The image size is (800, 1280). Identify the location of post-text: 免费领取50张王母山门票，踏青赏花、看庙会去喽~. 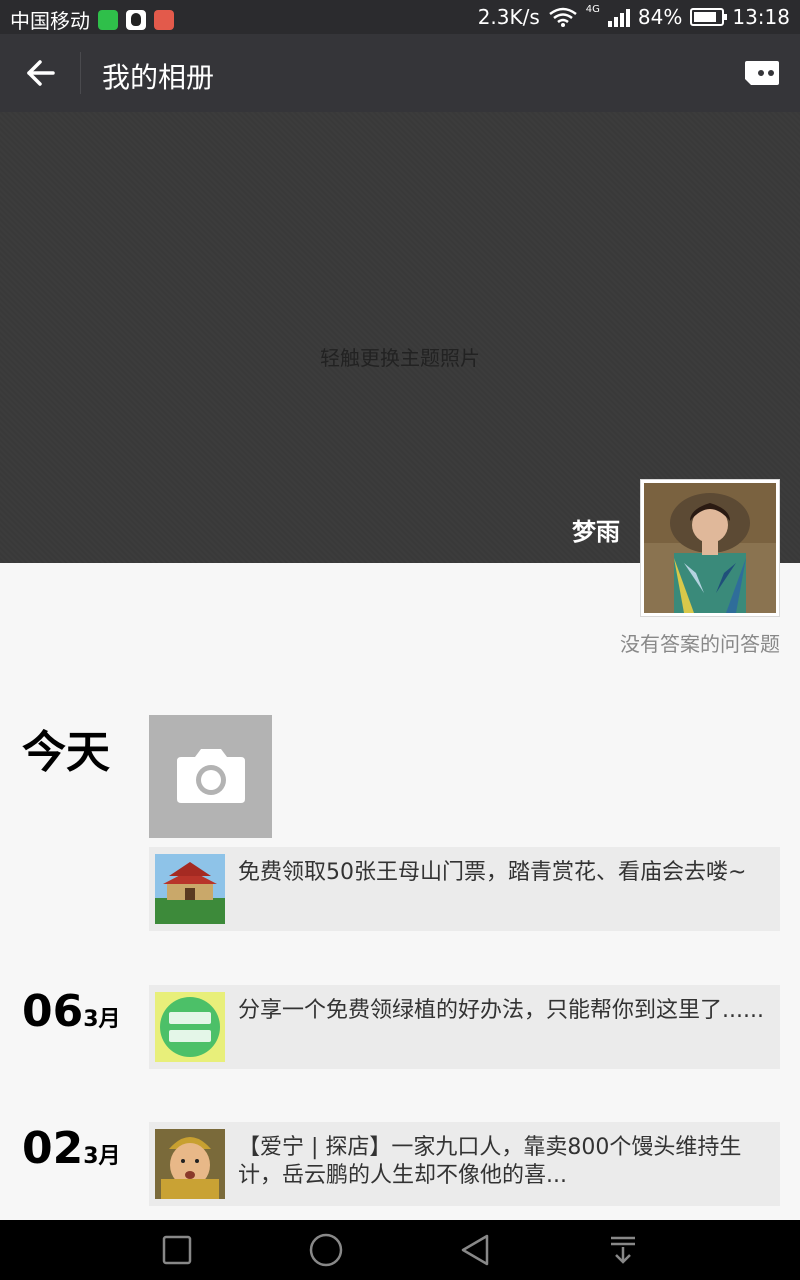
(492, 872).